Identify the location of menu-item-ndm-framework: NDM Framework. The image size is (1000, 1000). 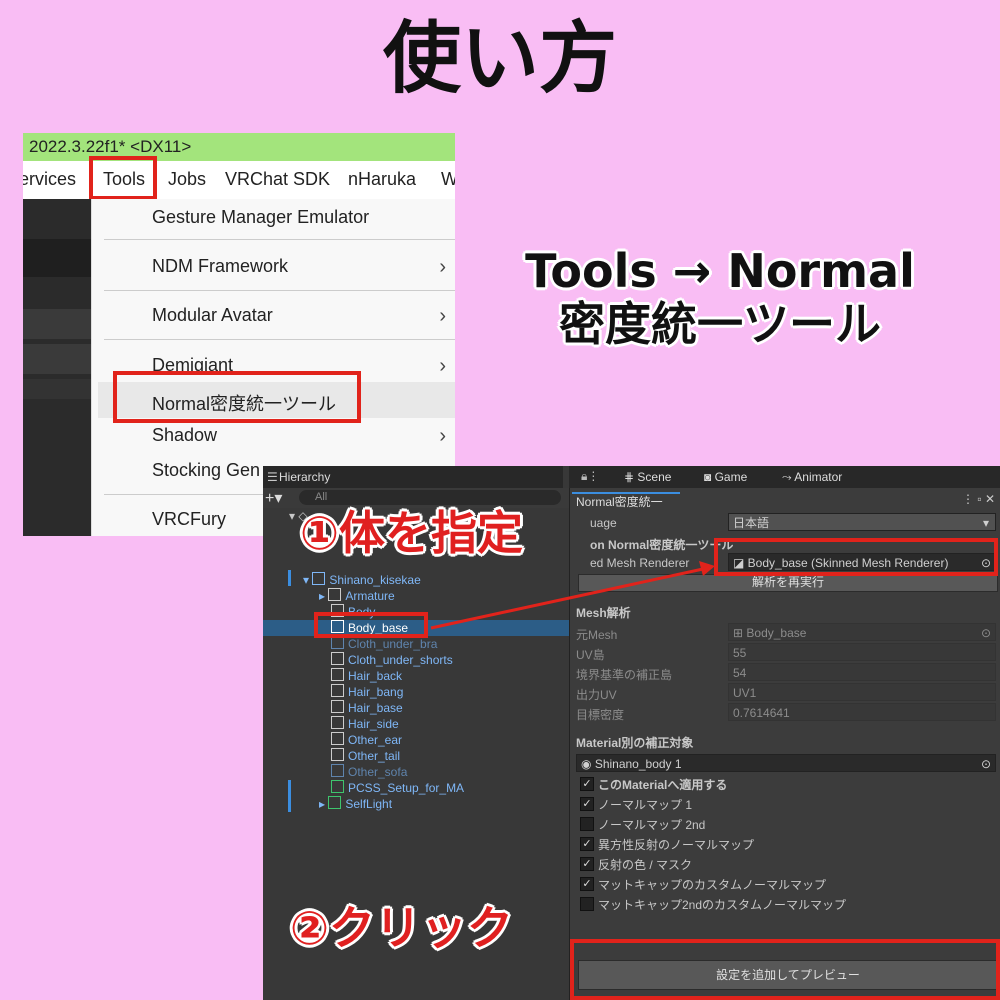
(220, 266).